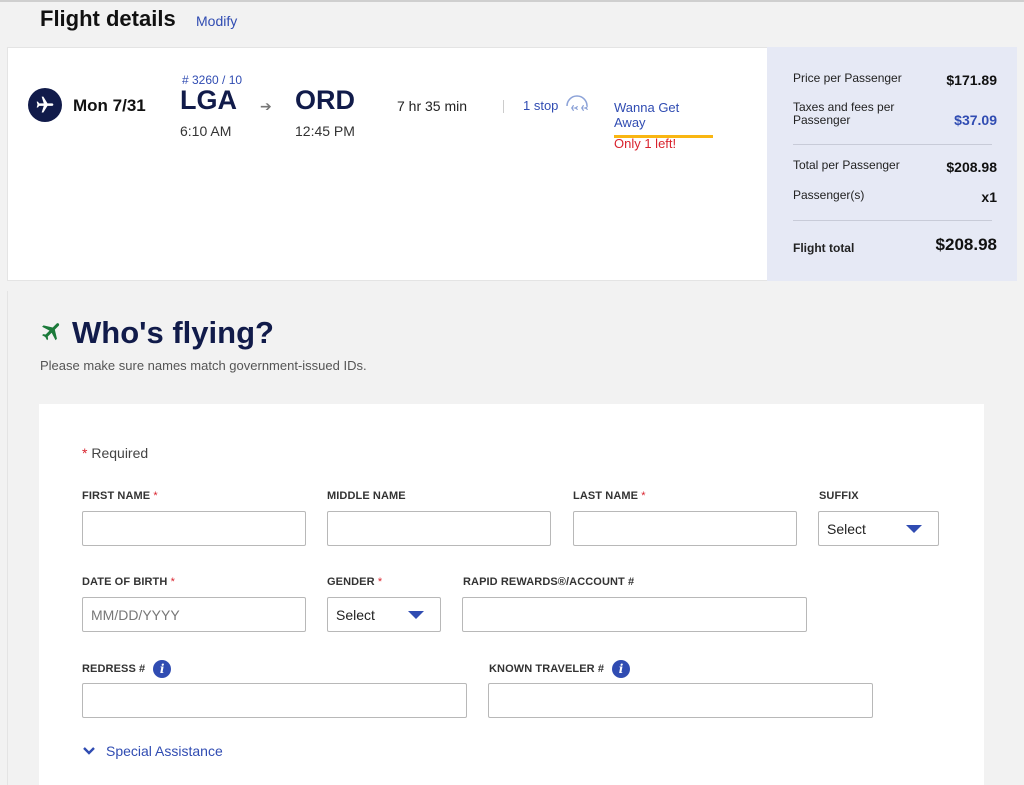  I want to click on flight-details-title: Flight details, so click(108, 18).